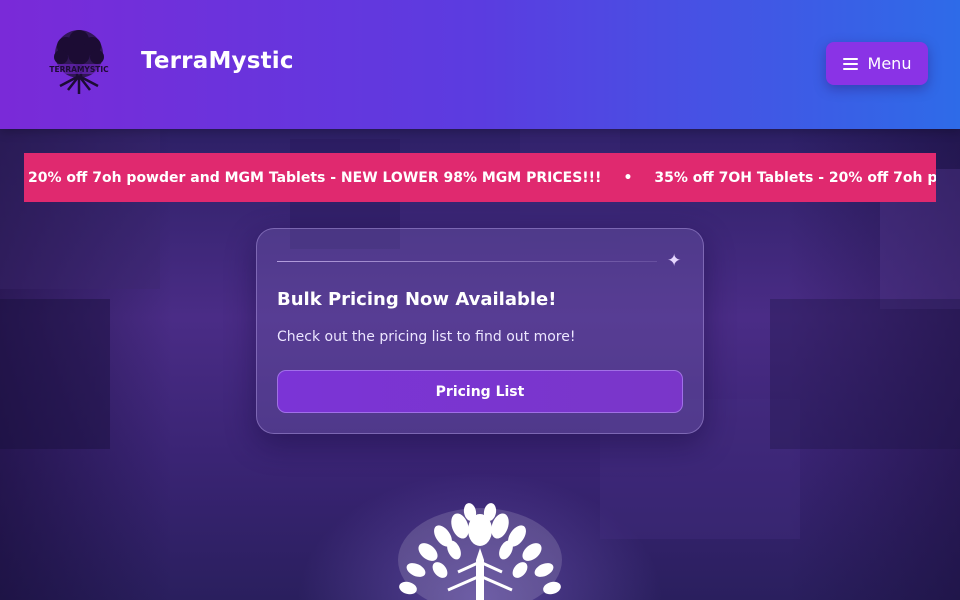 The width and height of the screenshot is (960, 600). I want to click on hamburger-icon, so click(850, 63).